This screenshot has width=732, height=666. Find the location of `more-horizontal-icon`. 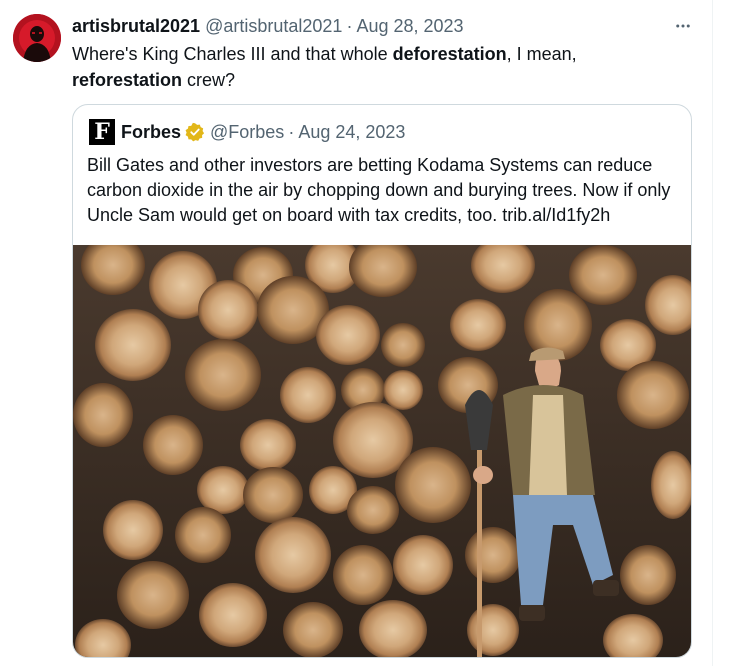

more-horizontal-icon is located at coordinates (683, 26).